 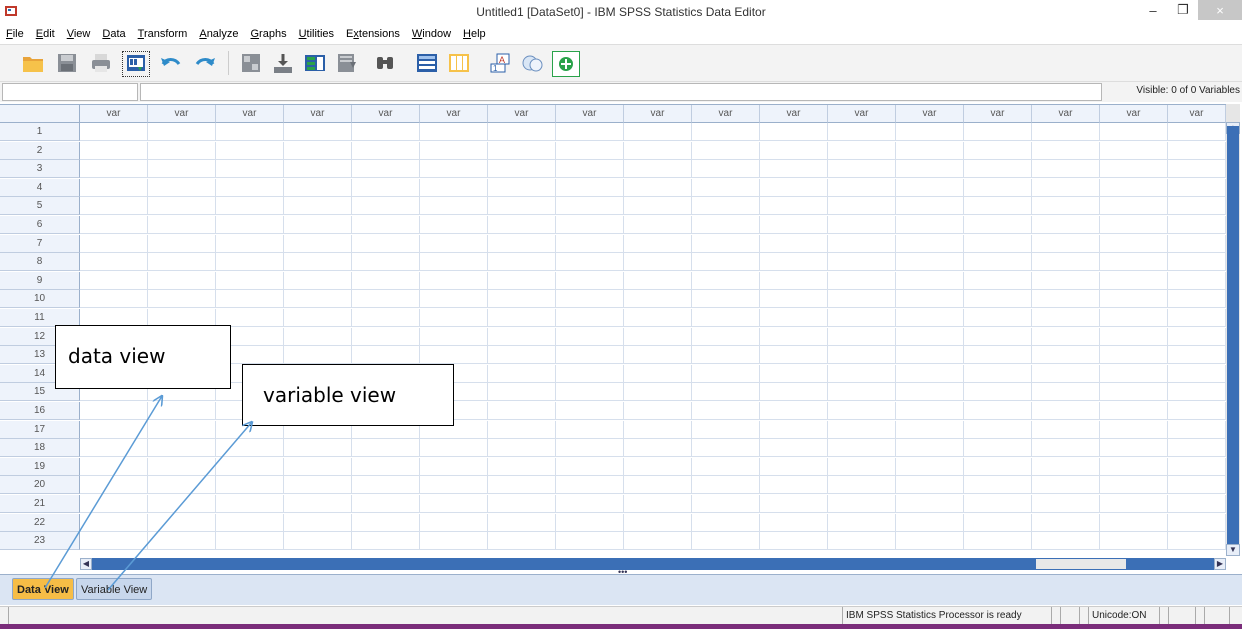 I want to click on goto-variable-icon, so click(x=283, y=63).